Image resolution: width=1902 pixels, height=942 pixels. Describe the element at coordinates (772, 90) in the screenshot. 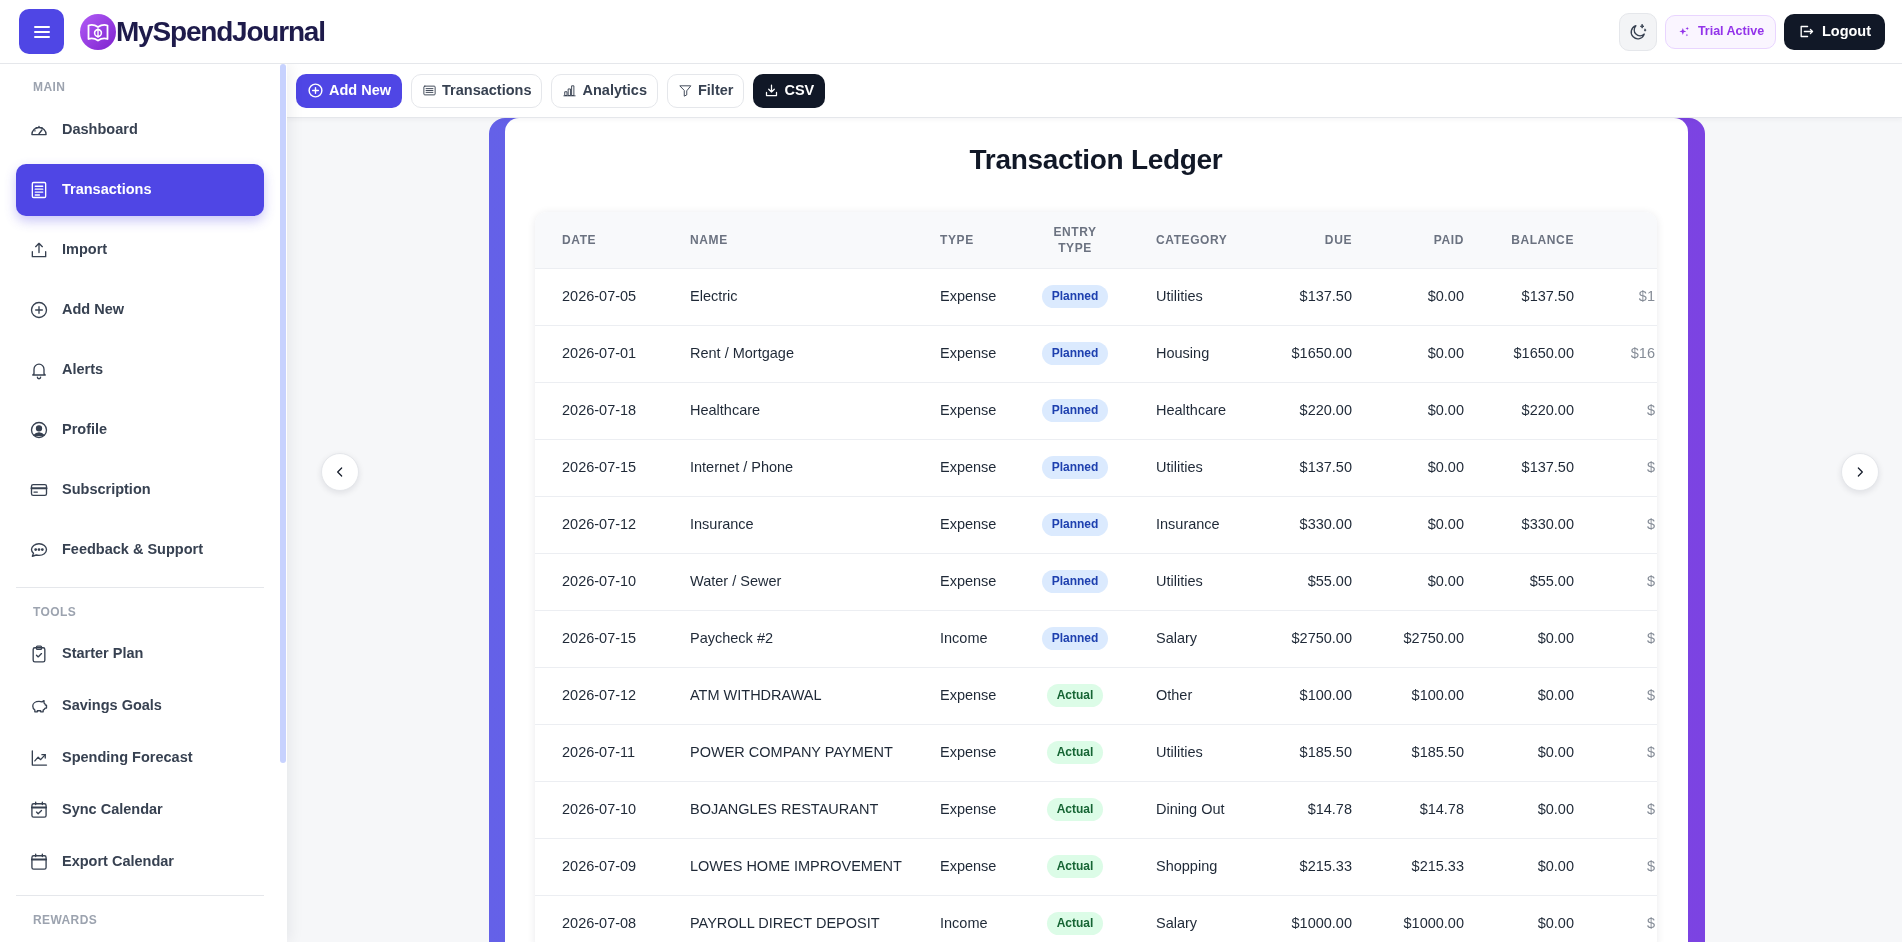

I see `download-icon` at that location.